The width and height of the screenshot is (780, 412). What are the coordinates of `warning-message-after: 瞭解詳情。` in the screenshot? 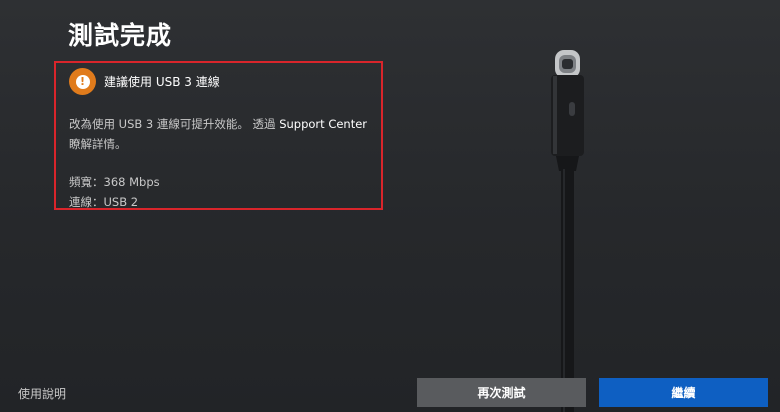 It's located at (98, 144).